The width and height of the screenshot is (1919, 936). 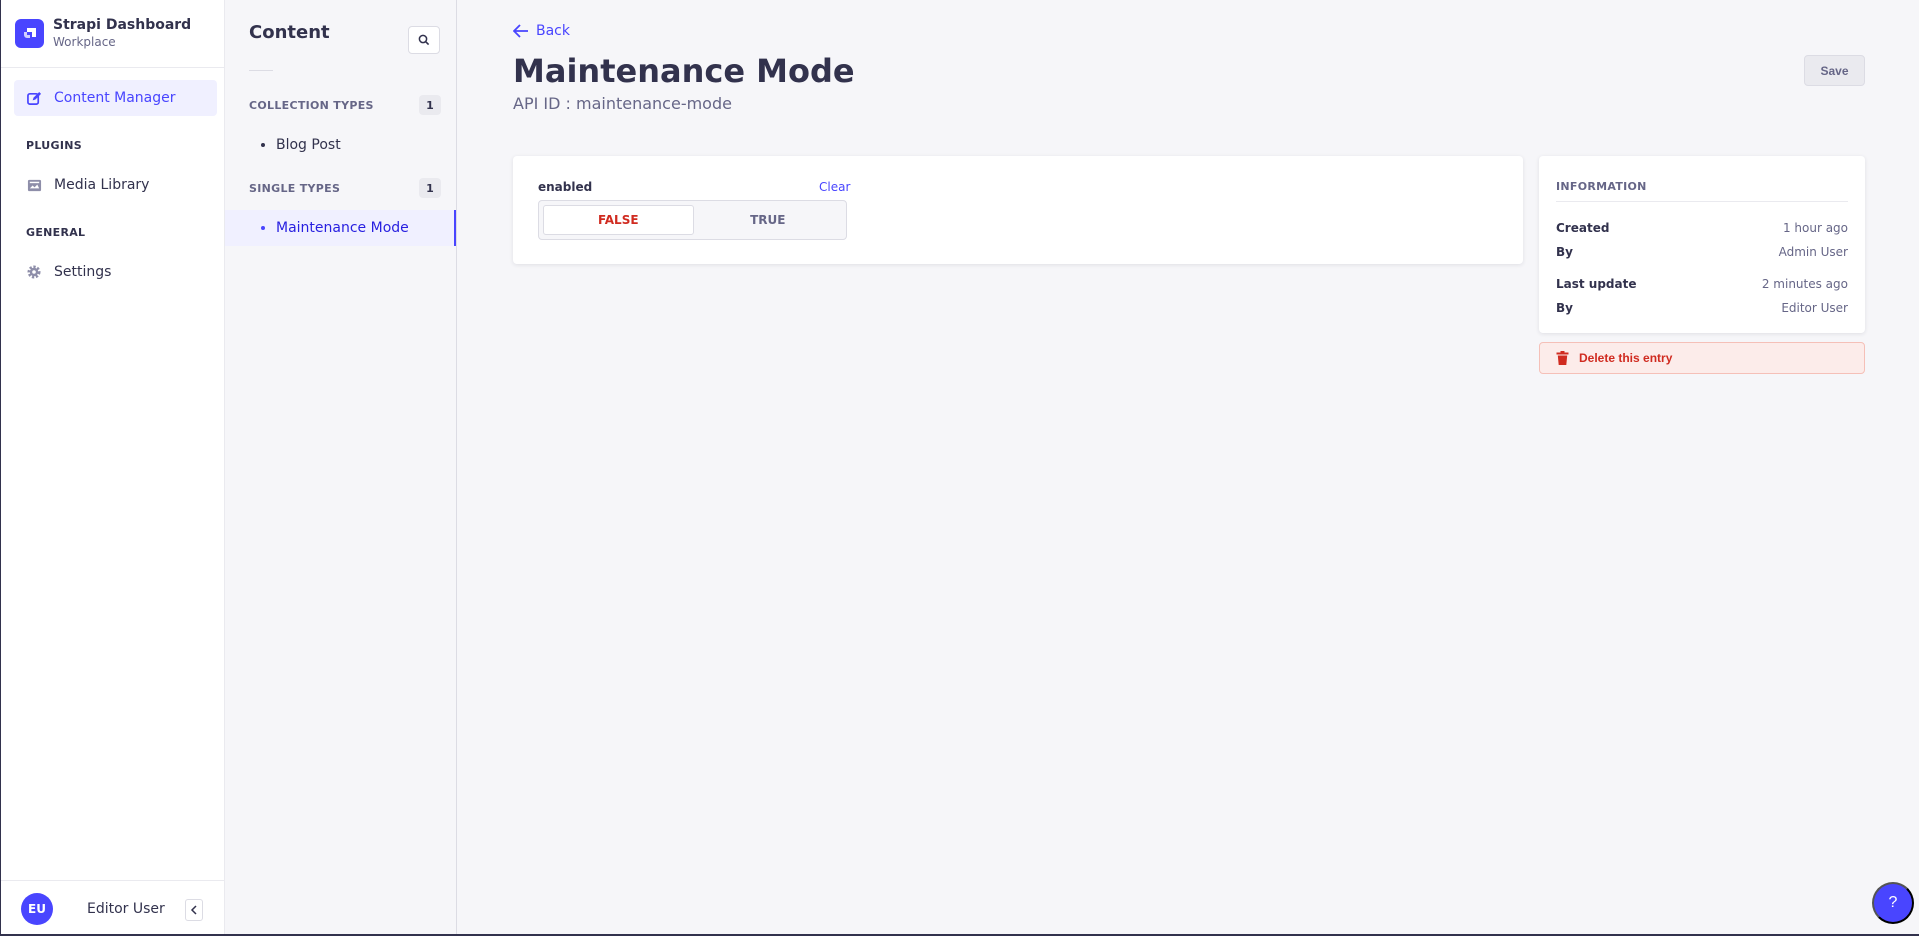 I want to click on info-row-created: Created 1 hour ago, so click(x=1702, y=228).